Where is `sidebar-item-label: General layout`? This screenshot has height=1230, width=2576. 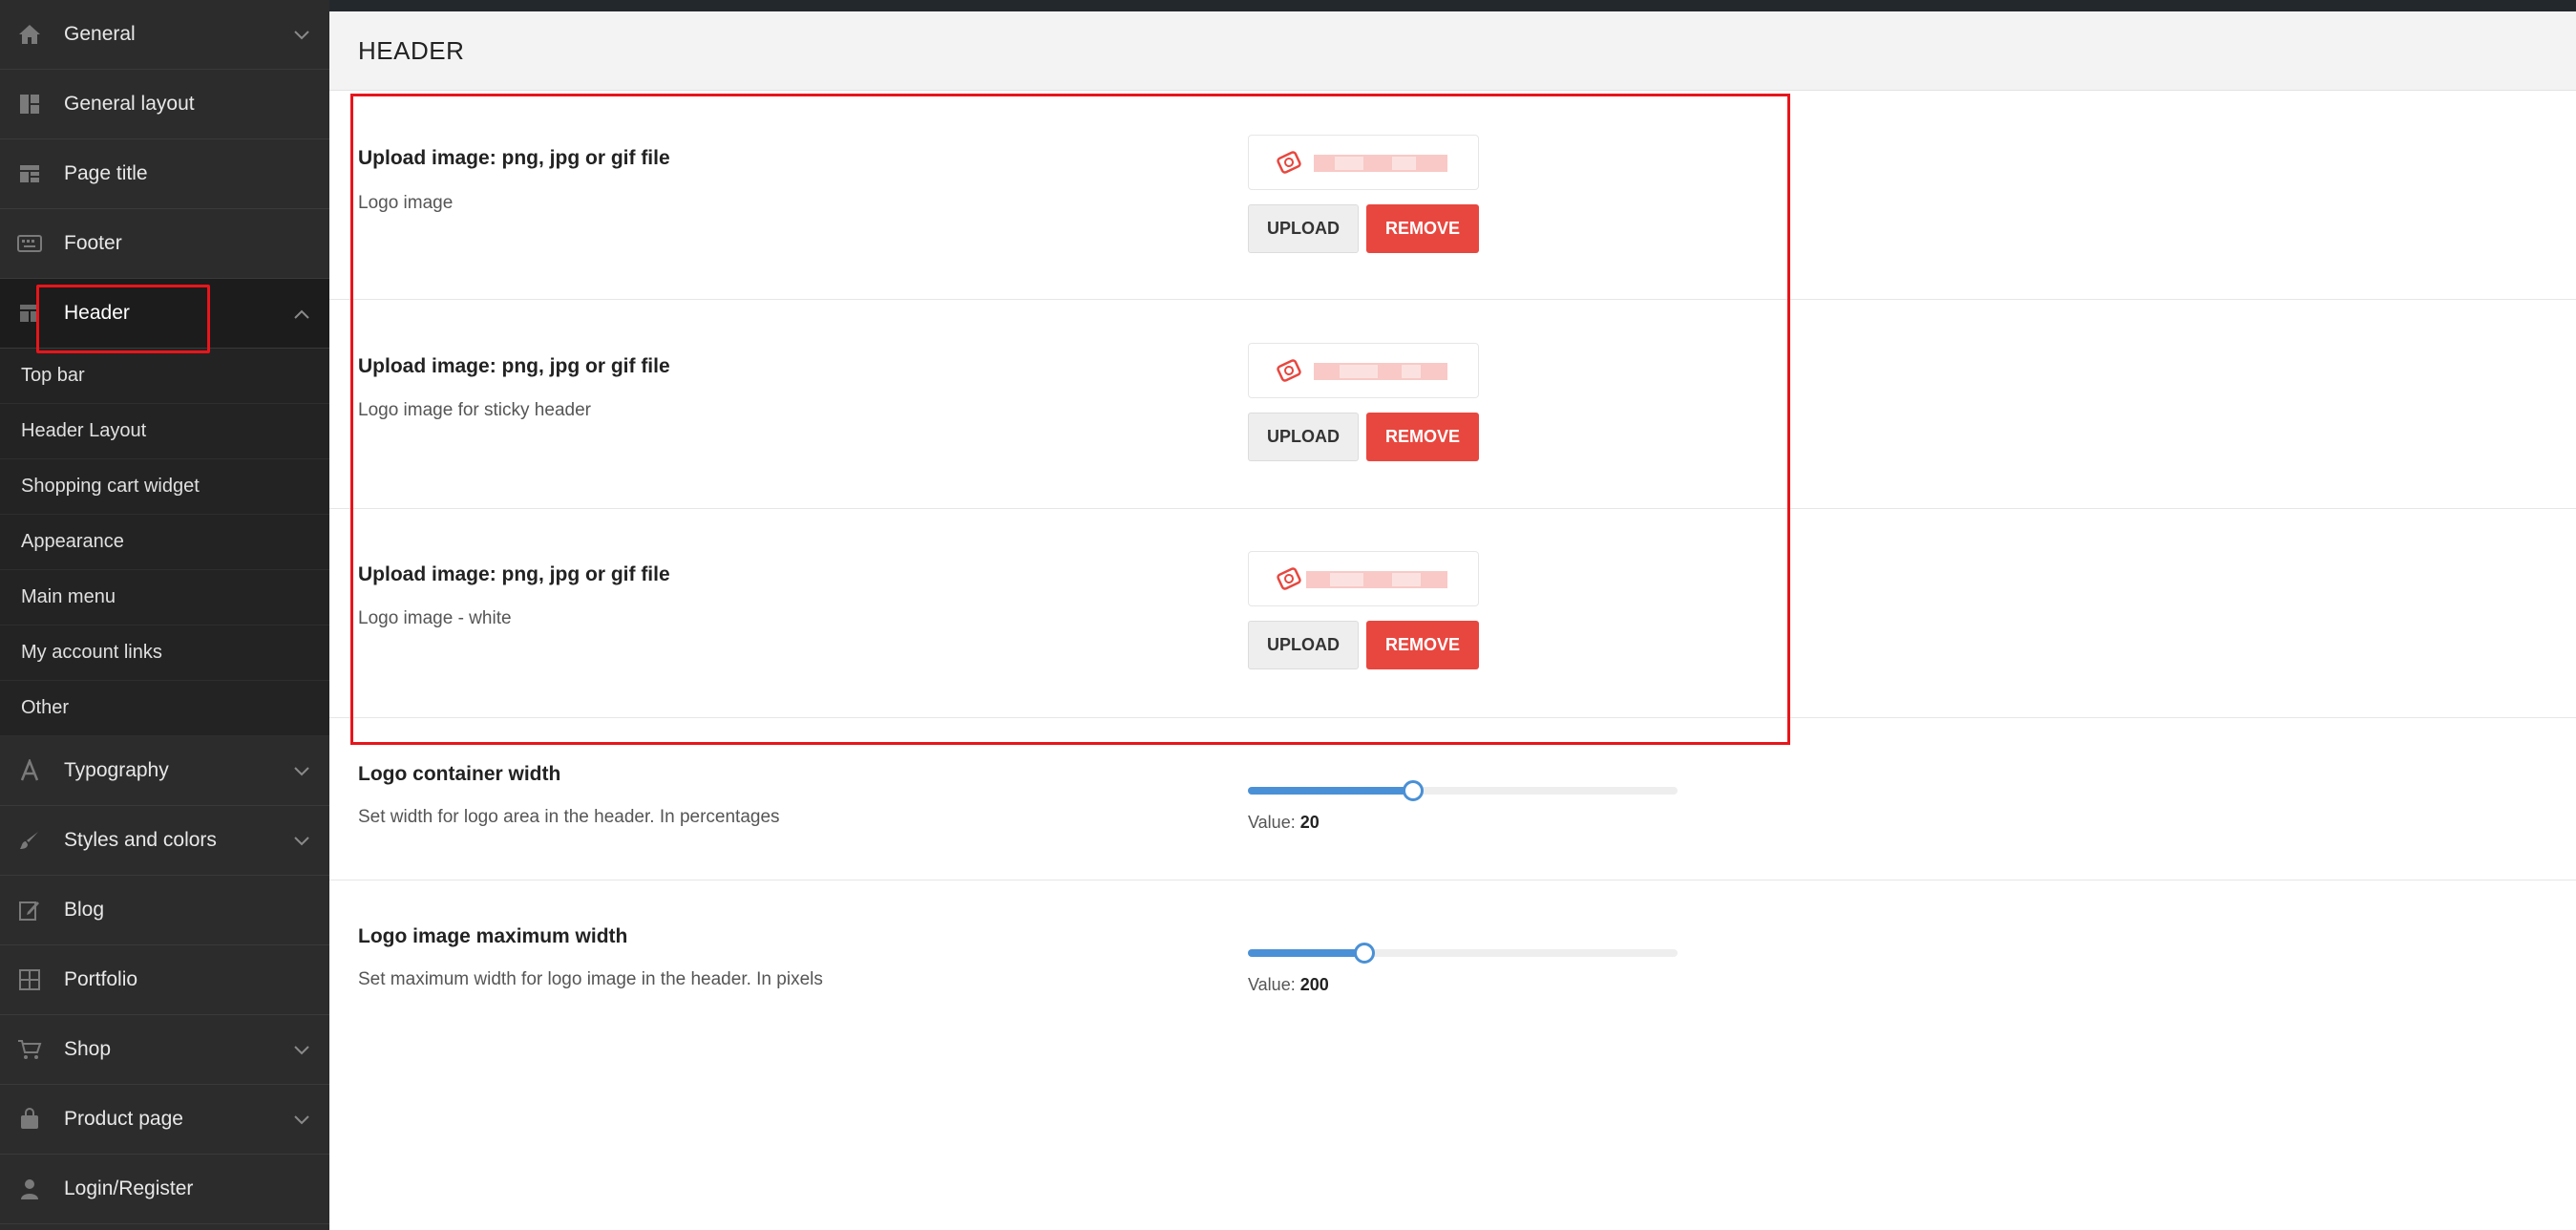
sidebar-item-label: General layout is located at coordinates (129, 104).